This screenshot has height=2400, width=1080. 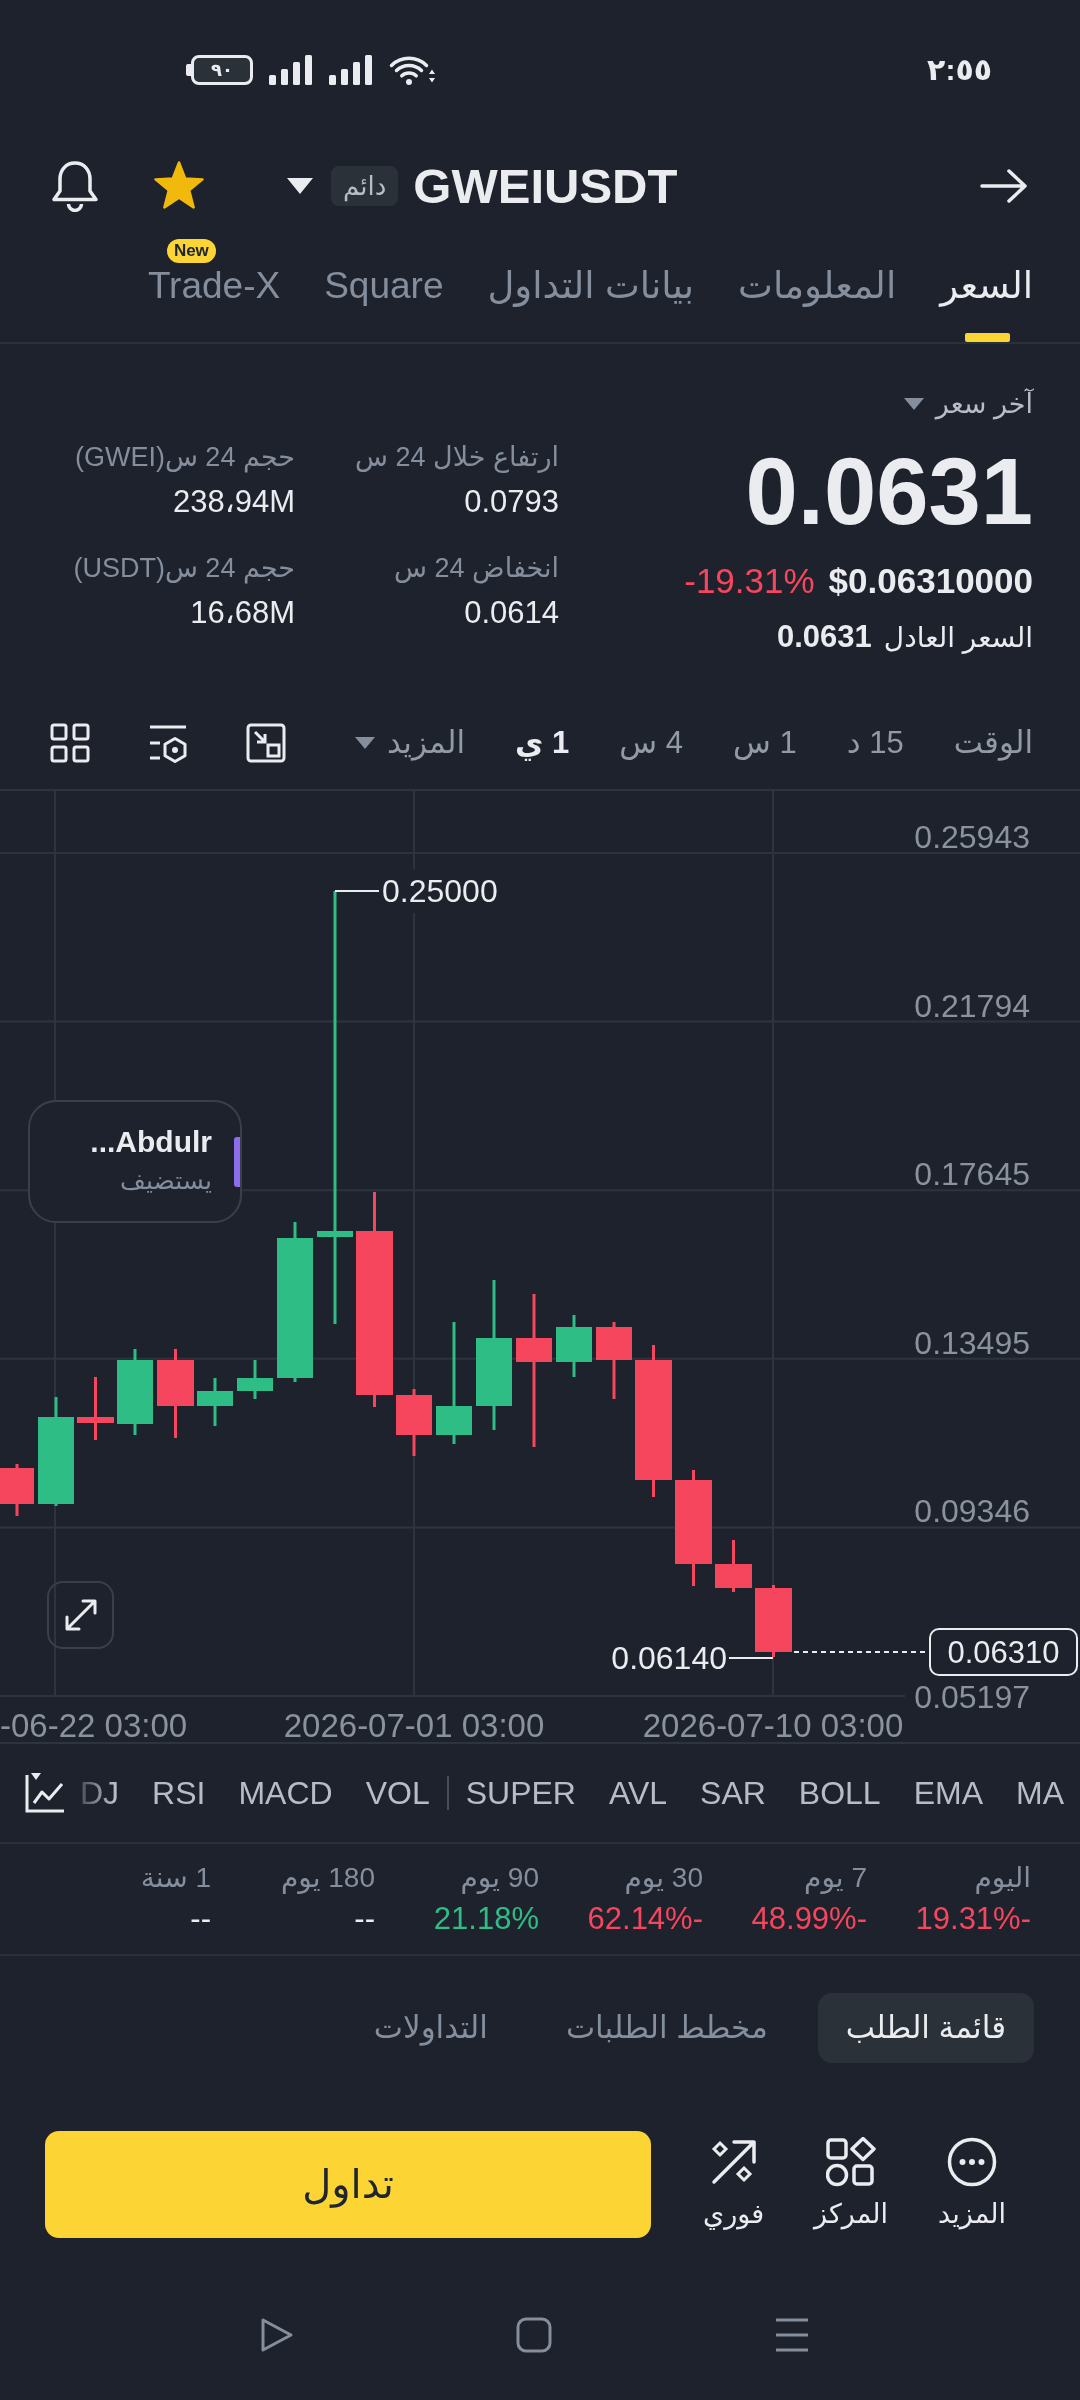 I want to click on price-axis-label: 0.05197, so click(x=972, y=1697).